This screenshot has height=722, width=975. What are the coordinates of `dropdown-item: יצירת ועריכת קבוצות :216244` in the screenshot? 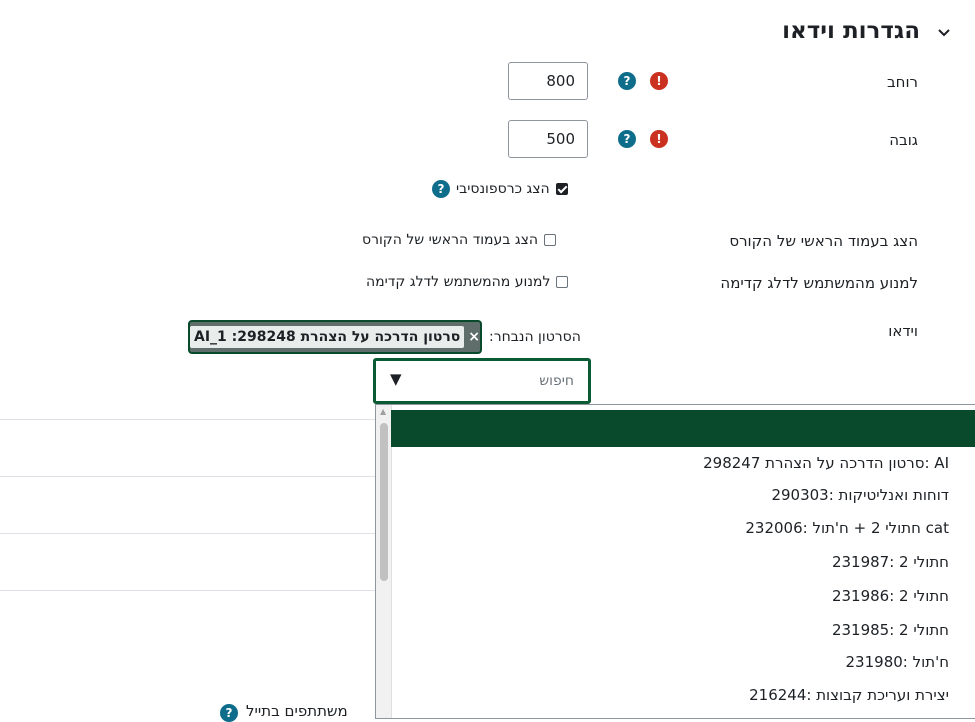 It's located at (849, 695).